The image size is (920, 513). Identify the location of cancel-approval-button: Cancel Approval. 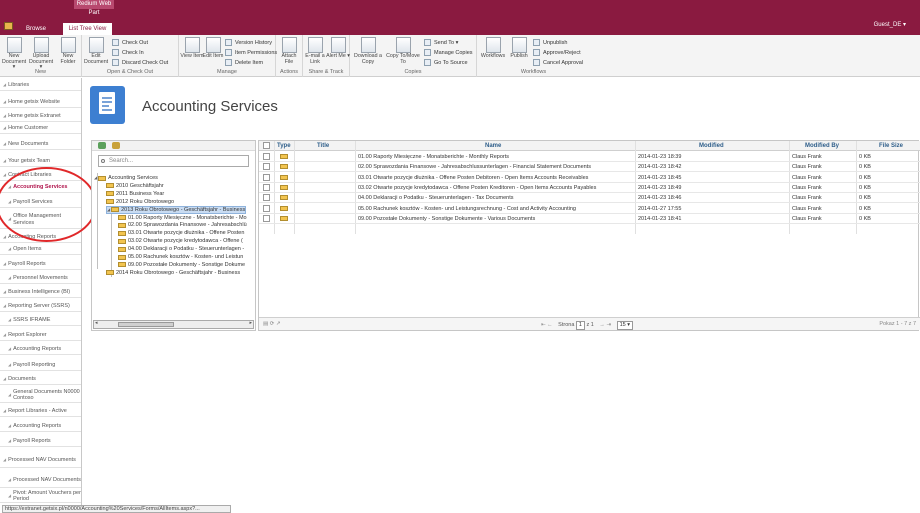
(558, 62).